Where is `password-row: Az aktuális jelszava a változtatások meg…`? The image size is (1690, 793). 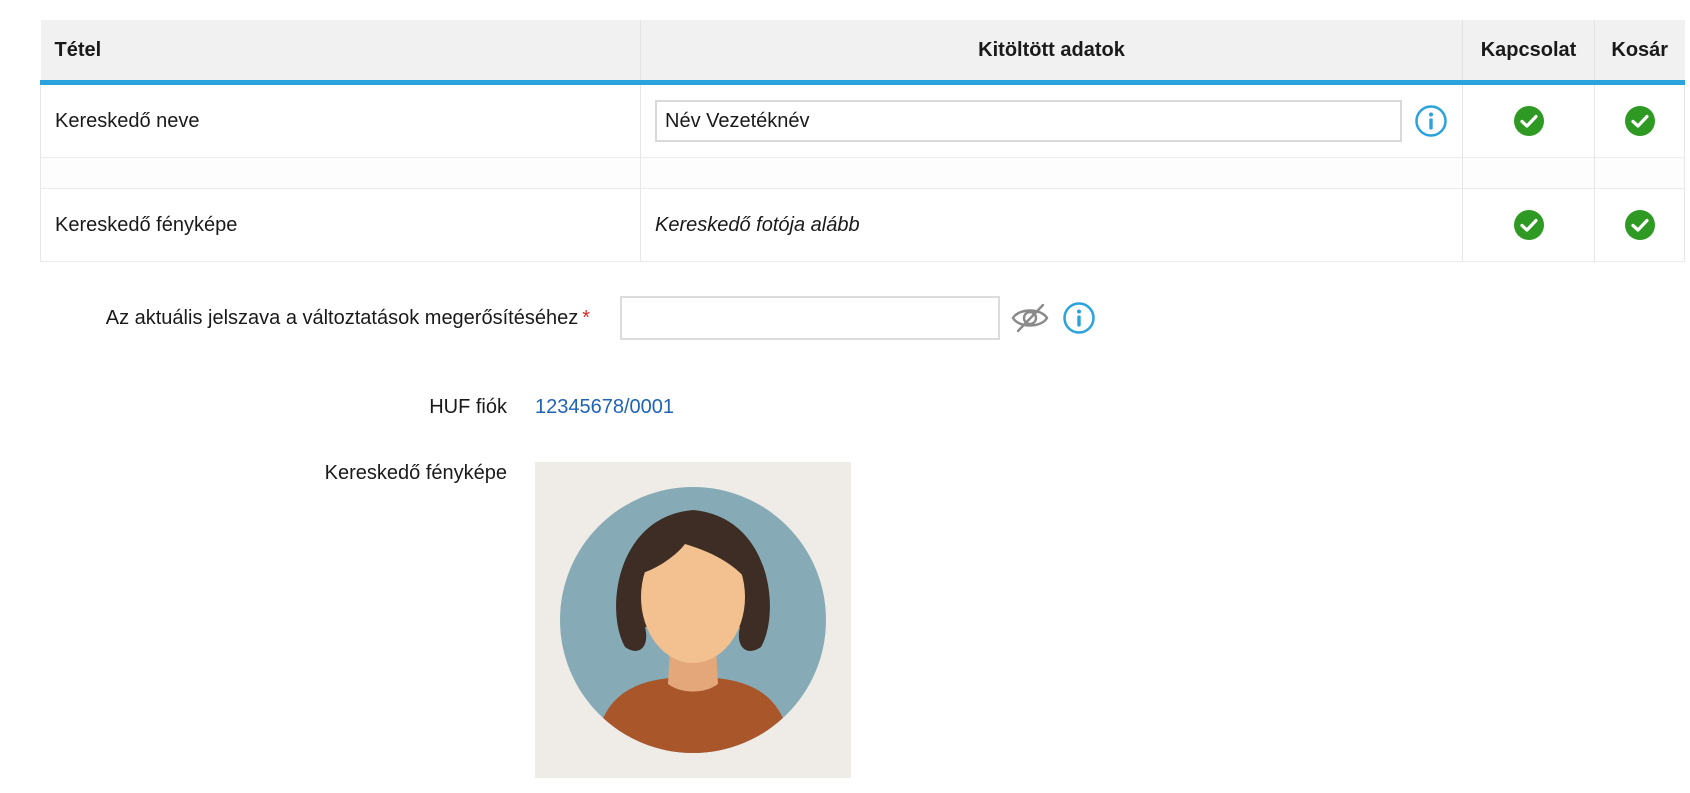 password-row: Az aktuális jelszava a változtatások meg… is located at coordinates (568, 318).